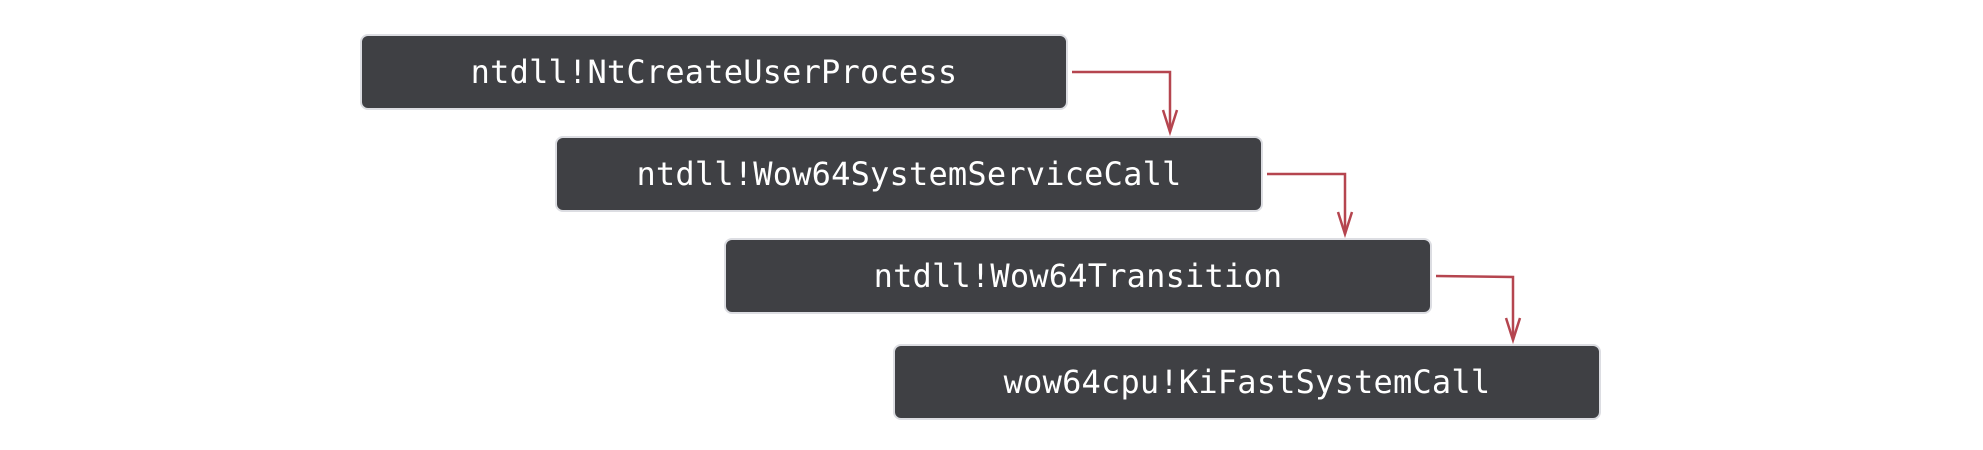 The width and height of the screenshot is (1983, 450). I want to click on node-label: ntdll!Wow64Transition, so click(1078, 276).